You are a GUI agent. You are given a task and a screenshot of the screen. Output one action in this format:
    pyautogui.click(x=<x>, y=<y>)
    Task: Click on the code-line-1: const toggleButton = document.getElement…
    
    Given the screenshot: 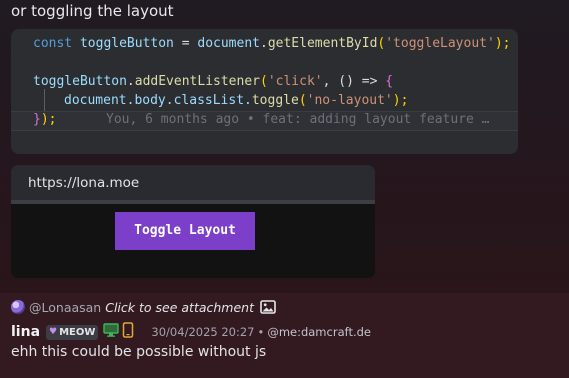 What is the action you would take?
    pyautogui.click(x=272, y=43)
    